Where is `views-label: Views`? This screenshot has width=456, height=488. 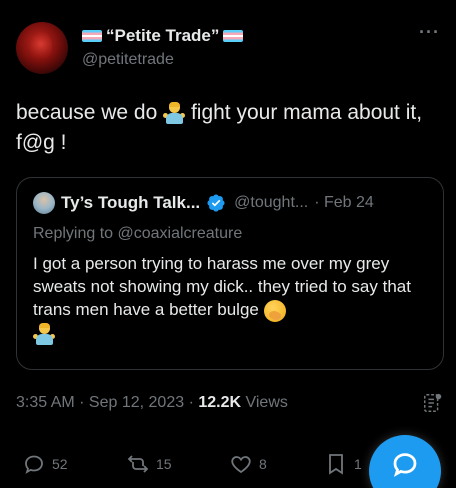
views-label: Views is located at coordinates (264, 402).